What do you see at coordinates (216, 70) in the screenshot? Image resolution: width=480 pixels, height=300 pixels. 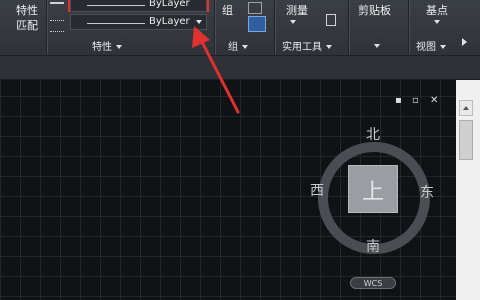 I see `annotation-arrow` at bounding box center [216, 70].